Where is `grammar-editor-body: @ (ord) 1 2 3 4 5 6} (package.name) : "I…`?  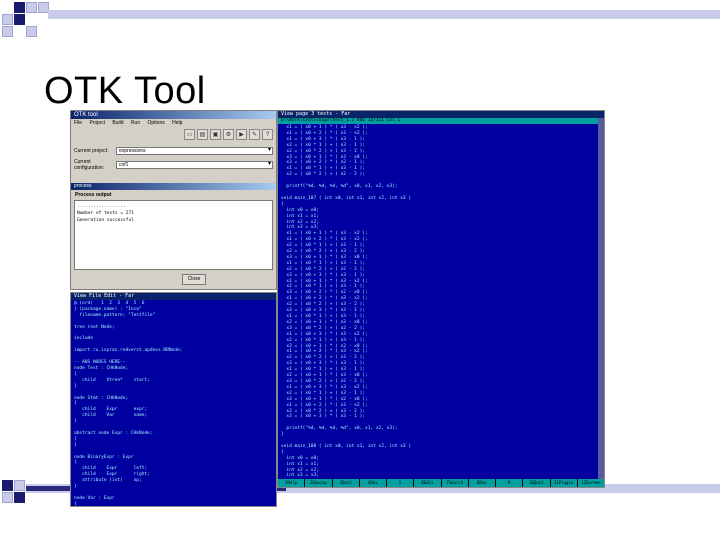 grammar-editor-body: @ (ord) 1 2 3 4 5 6} (package.name) : "I… is located at coordinates (173, 403).